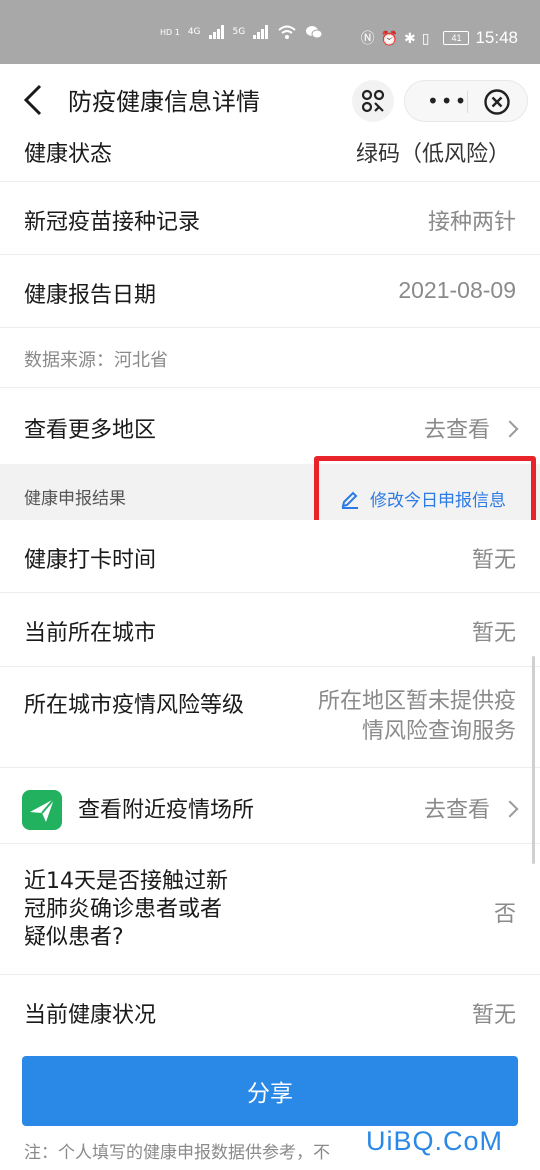  What do you see at coordinates (126, 881) in the screenshot?
I see `contact-14d-label-line1: 近14天是否接触过新` at bounding box center [126, 881].